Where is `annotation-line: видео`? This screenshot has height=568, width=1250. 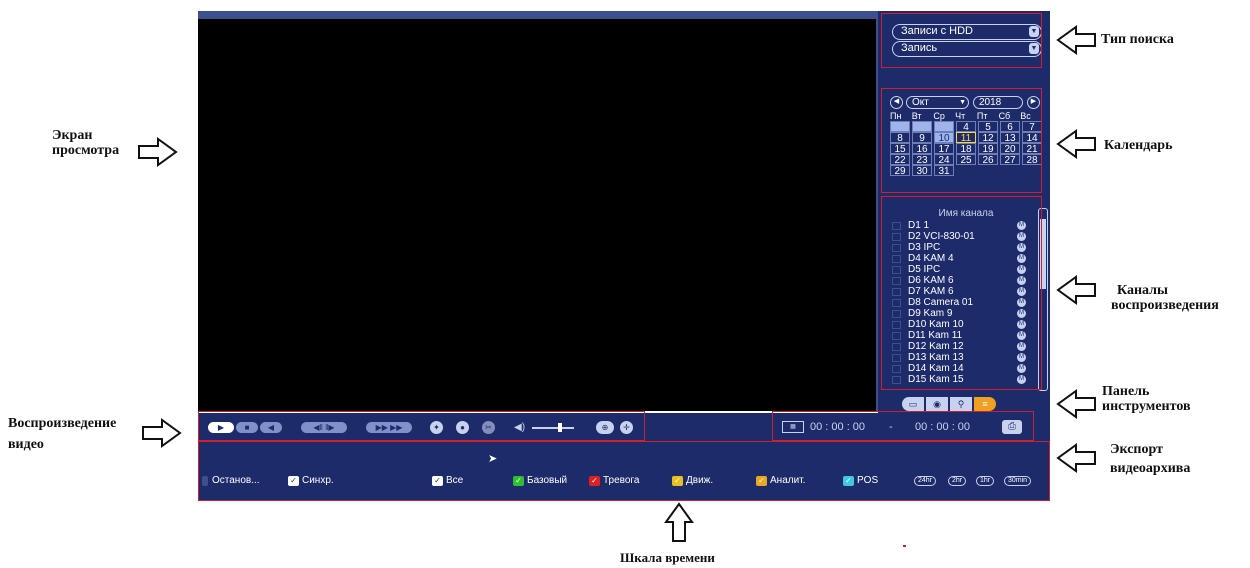 annotation-line: видео is located at coordinates (26, 444).